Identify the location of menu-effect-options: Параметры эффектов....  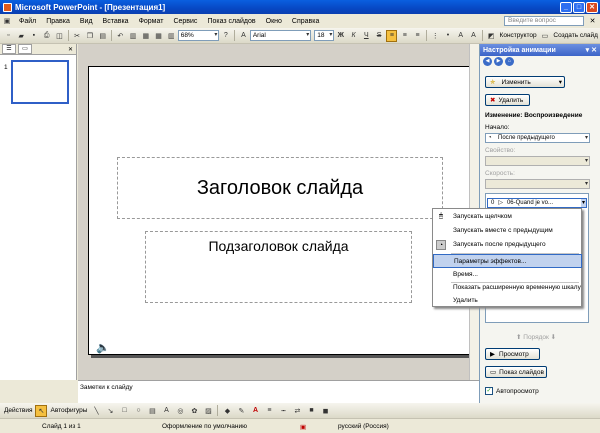
(507, 261).